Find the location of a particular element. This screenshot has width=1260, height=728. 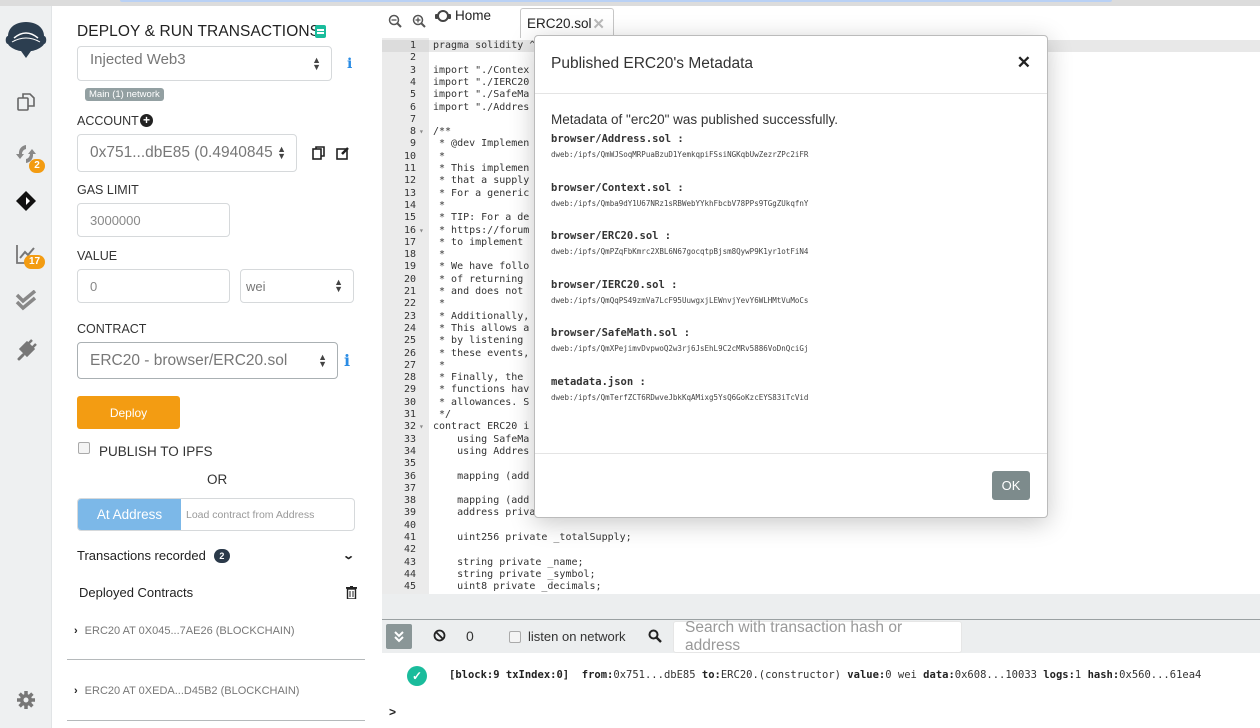

plugin-manager-icon is located at coordinates (26, 350).